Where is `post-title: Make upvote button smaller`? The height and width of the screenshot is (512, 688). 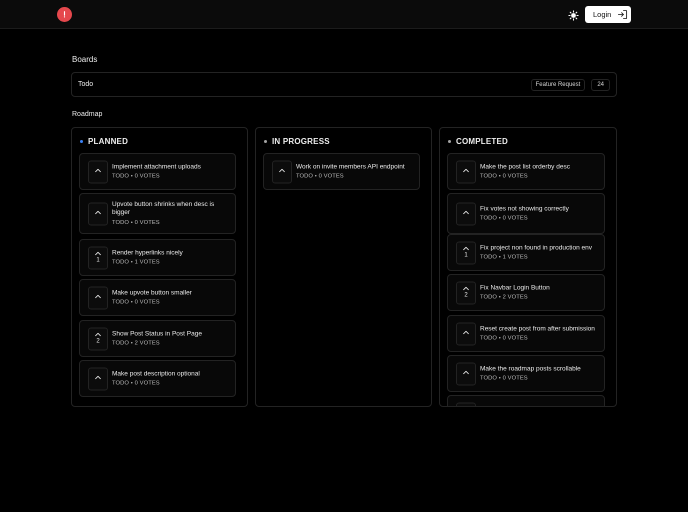
post-title: Make upvote button smaller is located at coordinates (152, 293).